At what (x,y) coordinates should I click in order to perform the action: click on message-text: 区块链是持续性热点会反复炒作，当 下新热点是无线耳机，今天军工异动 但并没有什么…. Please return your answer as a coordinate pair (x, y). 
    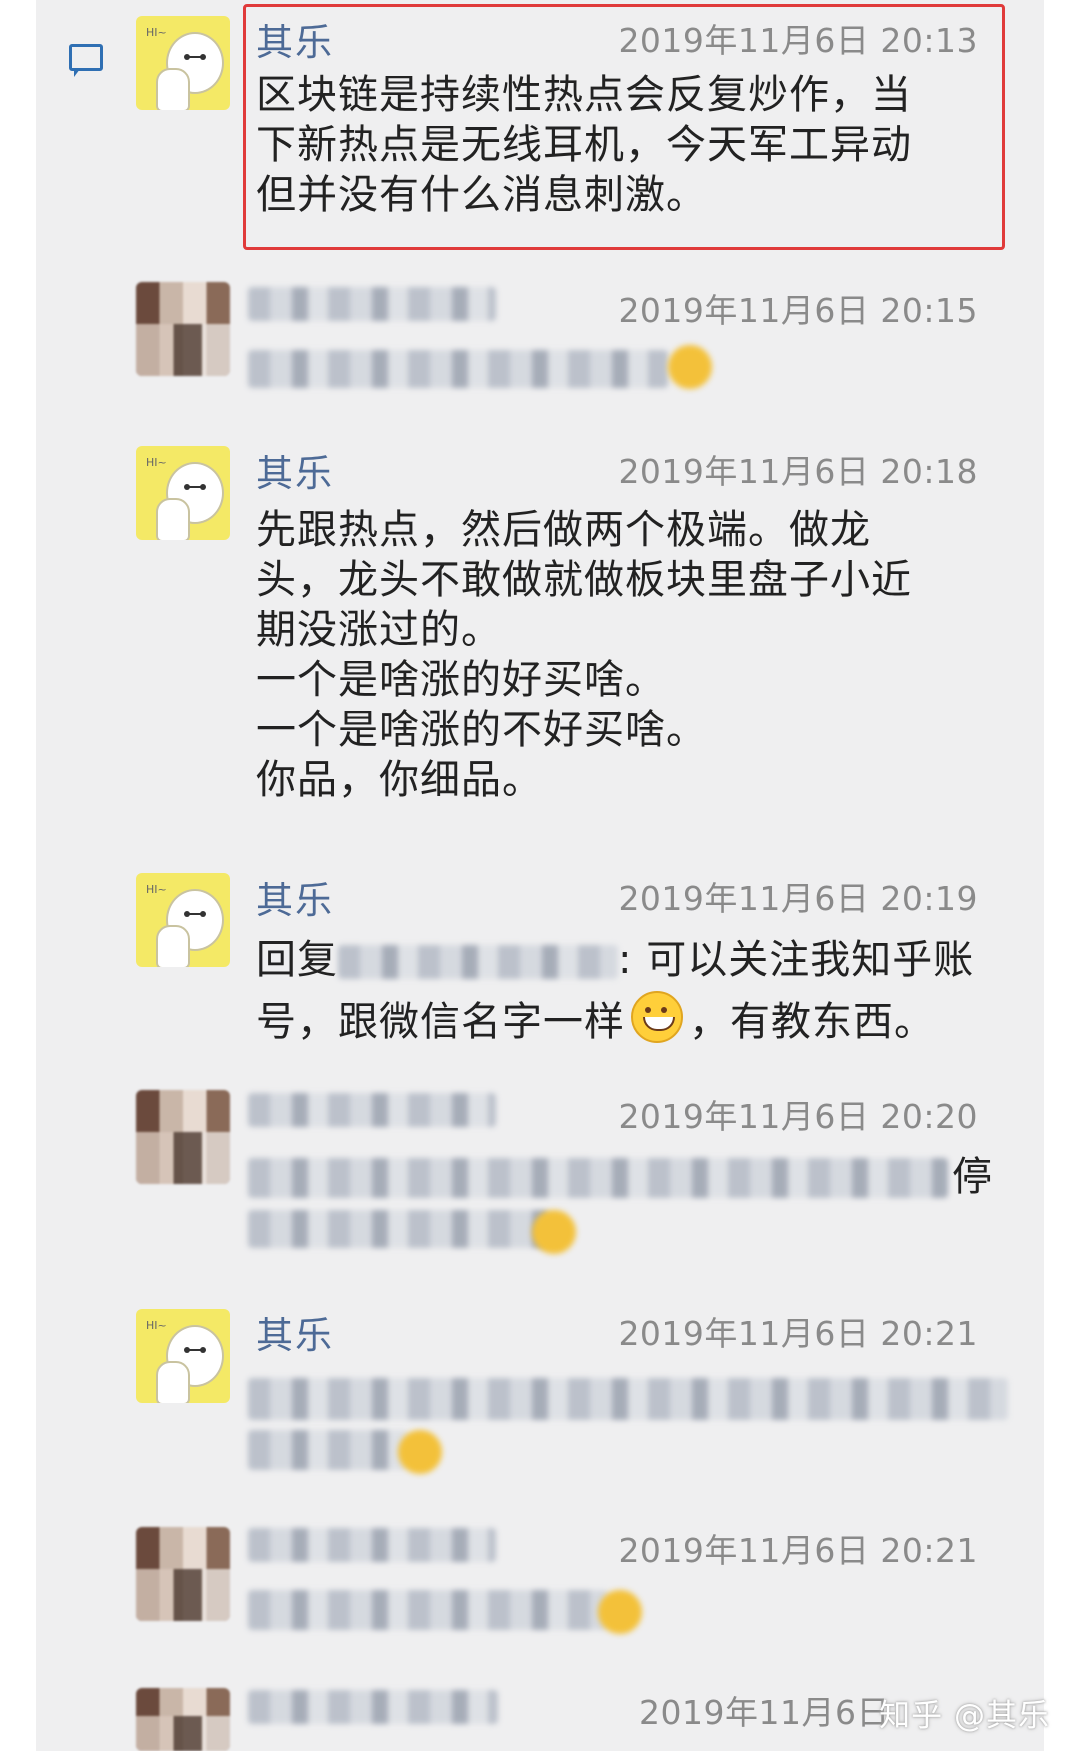
    Looking at the image, I should click on (584, 145).